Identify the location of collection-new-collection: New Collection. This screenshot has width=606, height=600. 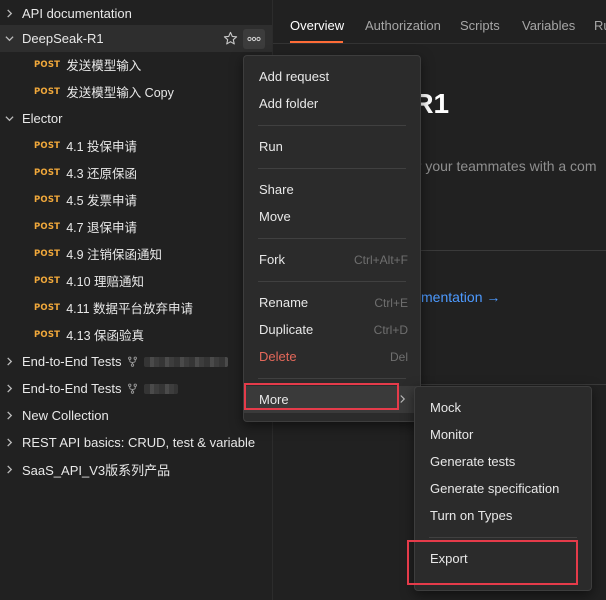
(136, 415).